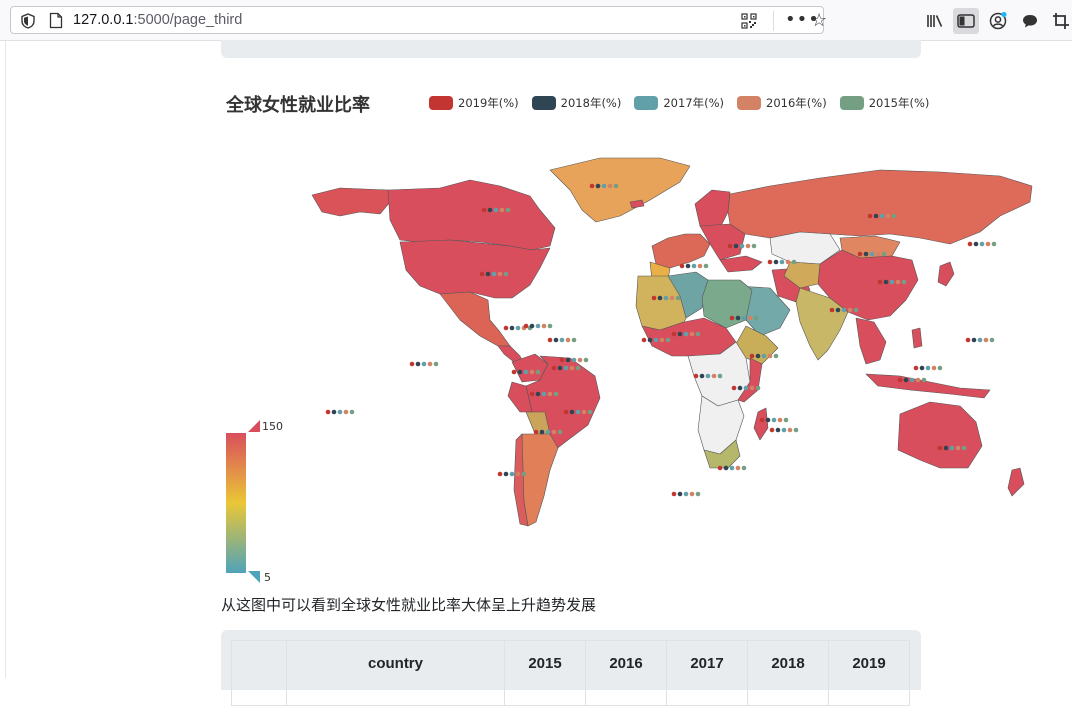 The width and height of the screenshot is (1072, 706). What do you see at coordinates (749, 21) in the screenshot?
I see `qr-code-icon` at bounding box center [749, 21].